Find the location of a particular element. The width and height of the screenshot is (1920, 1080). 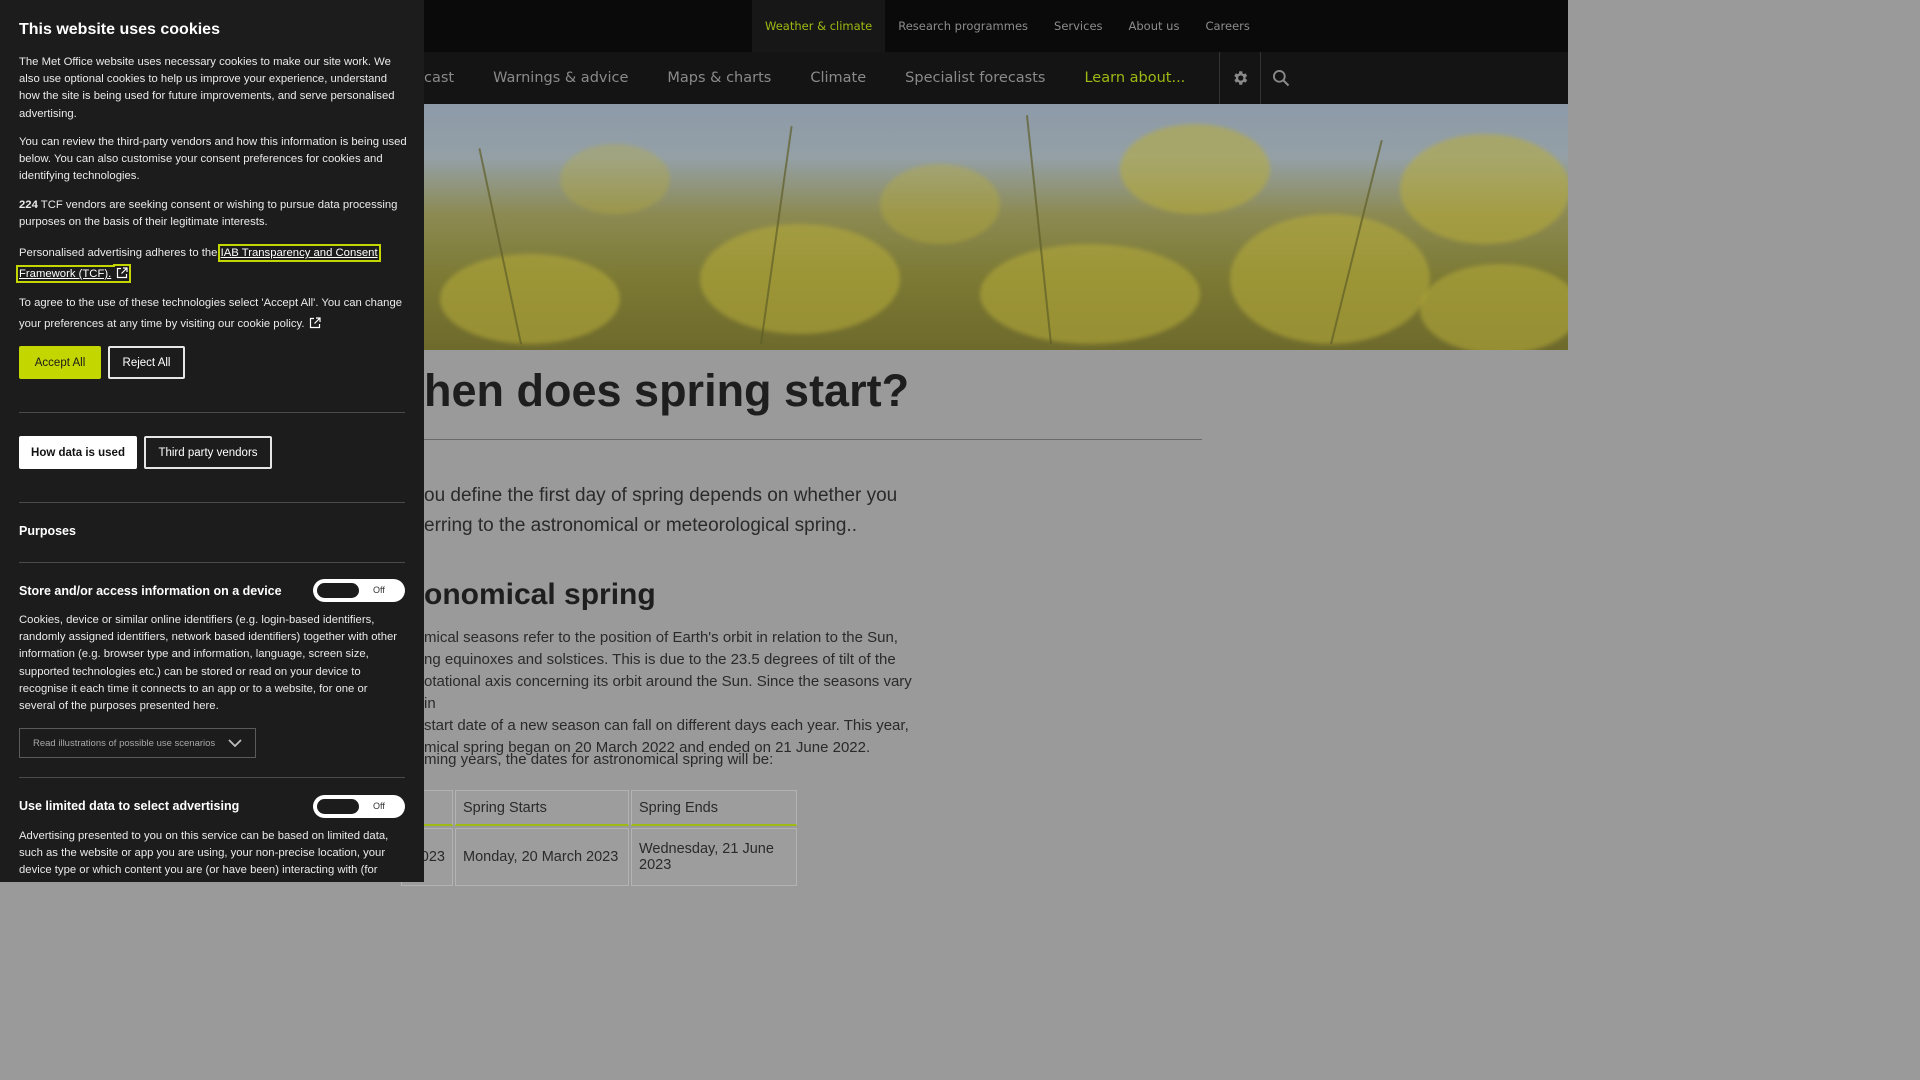

purpose-limited-ads-title: Use limited data to select advertising is located at coordinates (129, 806).